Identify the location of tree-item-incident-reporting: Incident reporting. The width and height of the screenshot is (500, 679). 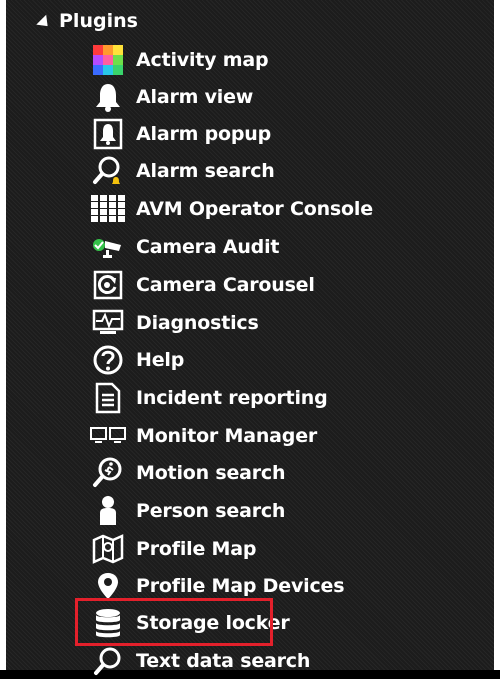
(208, 397).